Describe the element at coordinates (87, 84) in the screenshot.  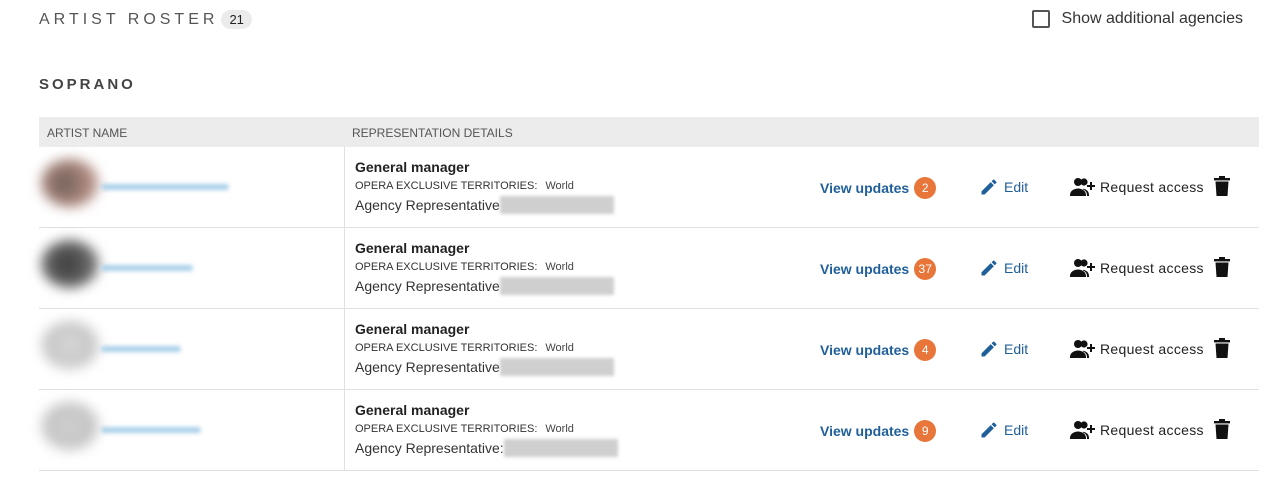
I see `section-title: SOPRANO` at that location.